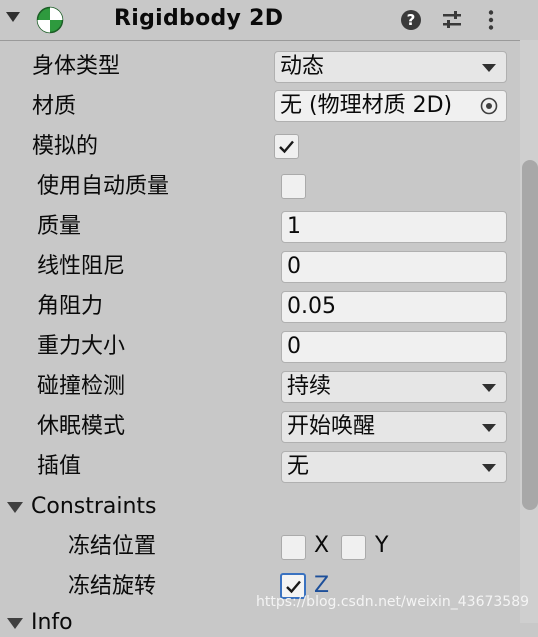 The height and width of the screenshot is (637, 538). What do you see at coordinates (298, 466) in the screenshot?
I see `interpolate-value: 无` at bounding box center [298, 466].